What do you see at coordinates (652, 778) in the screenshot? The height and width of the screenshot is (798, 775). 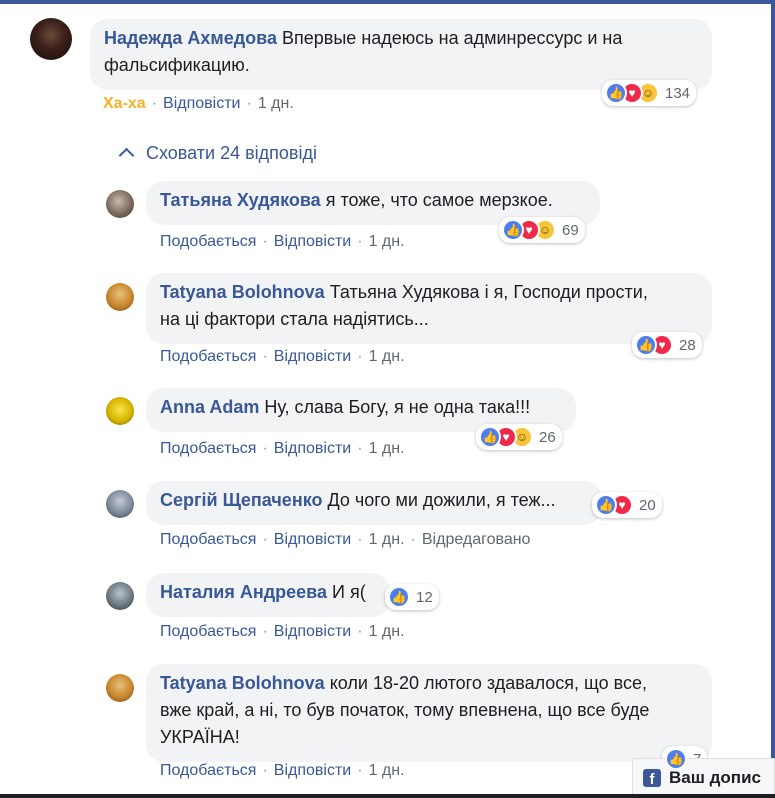 I see `facebook-logo-icon: f` at bounding box center [652, 778].